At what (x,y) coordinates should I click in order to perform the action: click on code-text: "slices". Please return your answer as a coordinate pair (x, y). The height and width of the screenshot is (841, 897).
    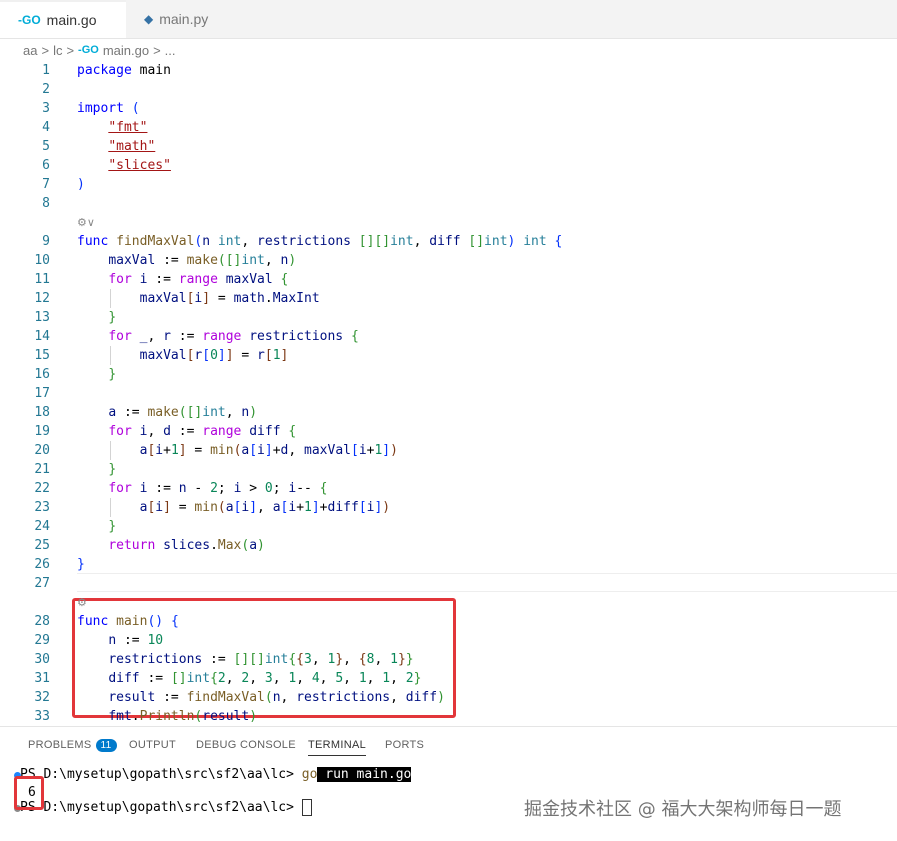
    Looking at the image, I should click on (124, 165).